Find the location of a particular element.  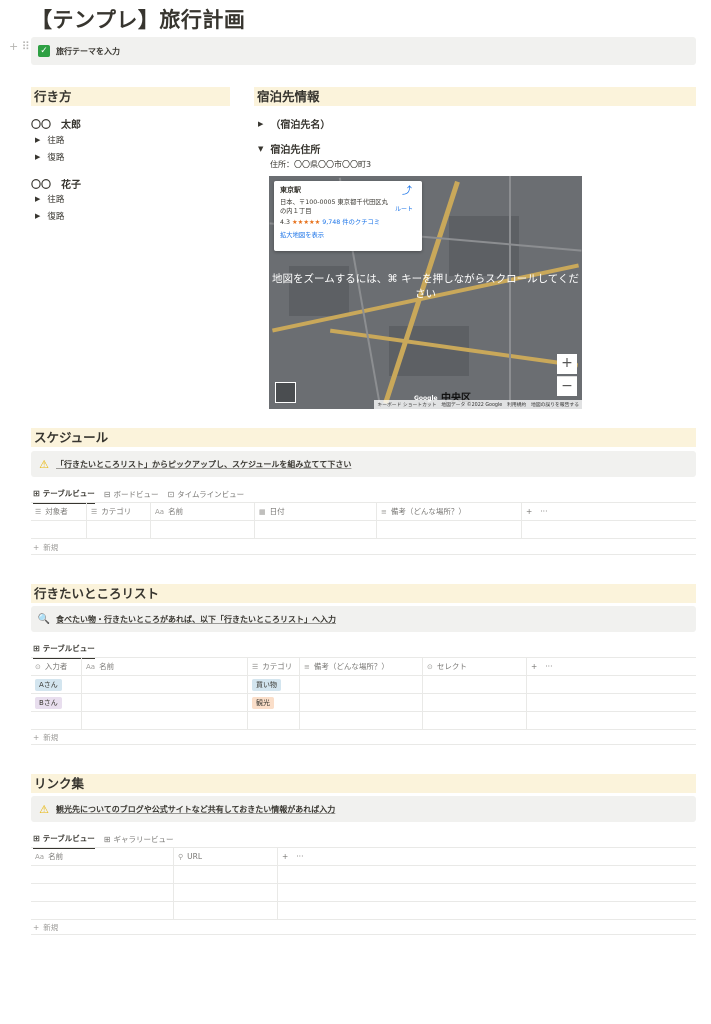

zoom-out-button: − is located at coordinates (567, 386).